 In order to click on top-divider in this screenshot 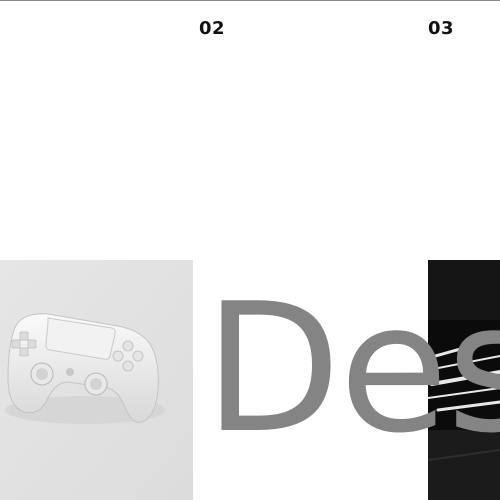, I will do `click(250, 0)`.